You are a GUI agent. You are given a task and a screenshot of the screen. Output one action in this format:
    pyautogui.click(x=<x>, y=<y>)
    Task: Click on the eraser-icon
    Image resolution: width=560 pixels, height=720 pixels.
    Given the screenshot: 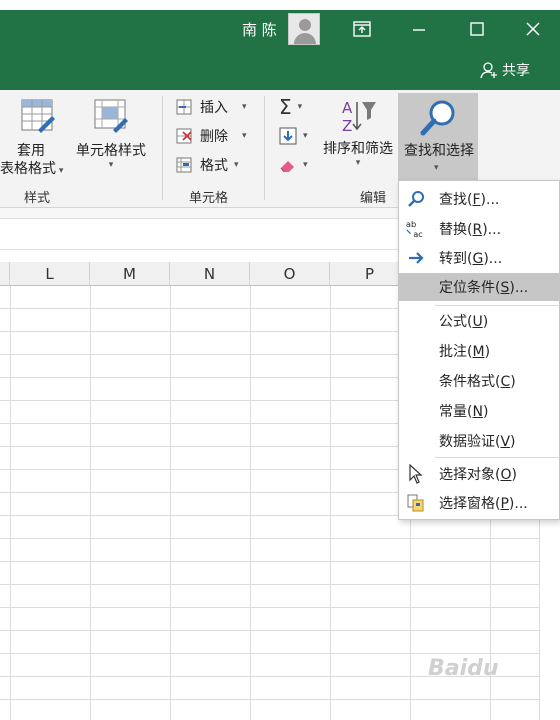 What is the action you would take?
    pyautogui.click(x=287, y=167)
    